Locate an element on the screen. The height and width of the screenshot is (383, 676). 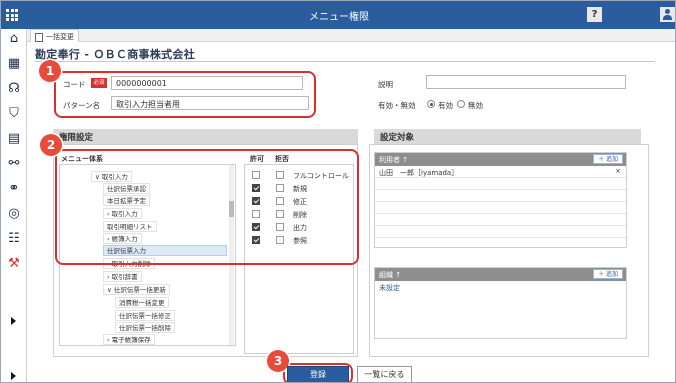
tree-node: ∨ 仕訳伝票一括更新 is located at coordinates (136, 289).